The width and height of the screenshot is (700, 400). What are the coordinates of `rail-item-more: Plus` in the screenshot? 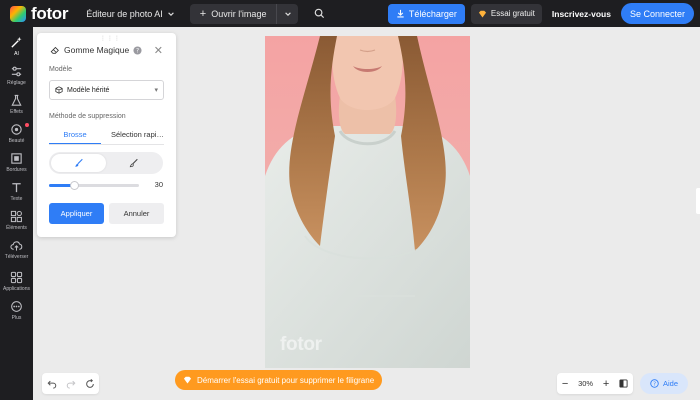 It's located at (16, 310).